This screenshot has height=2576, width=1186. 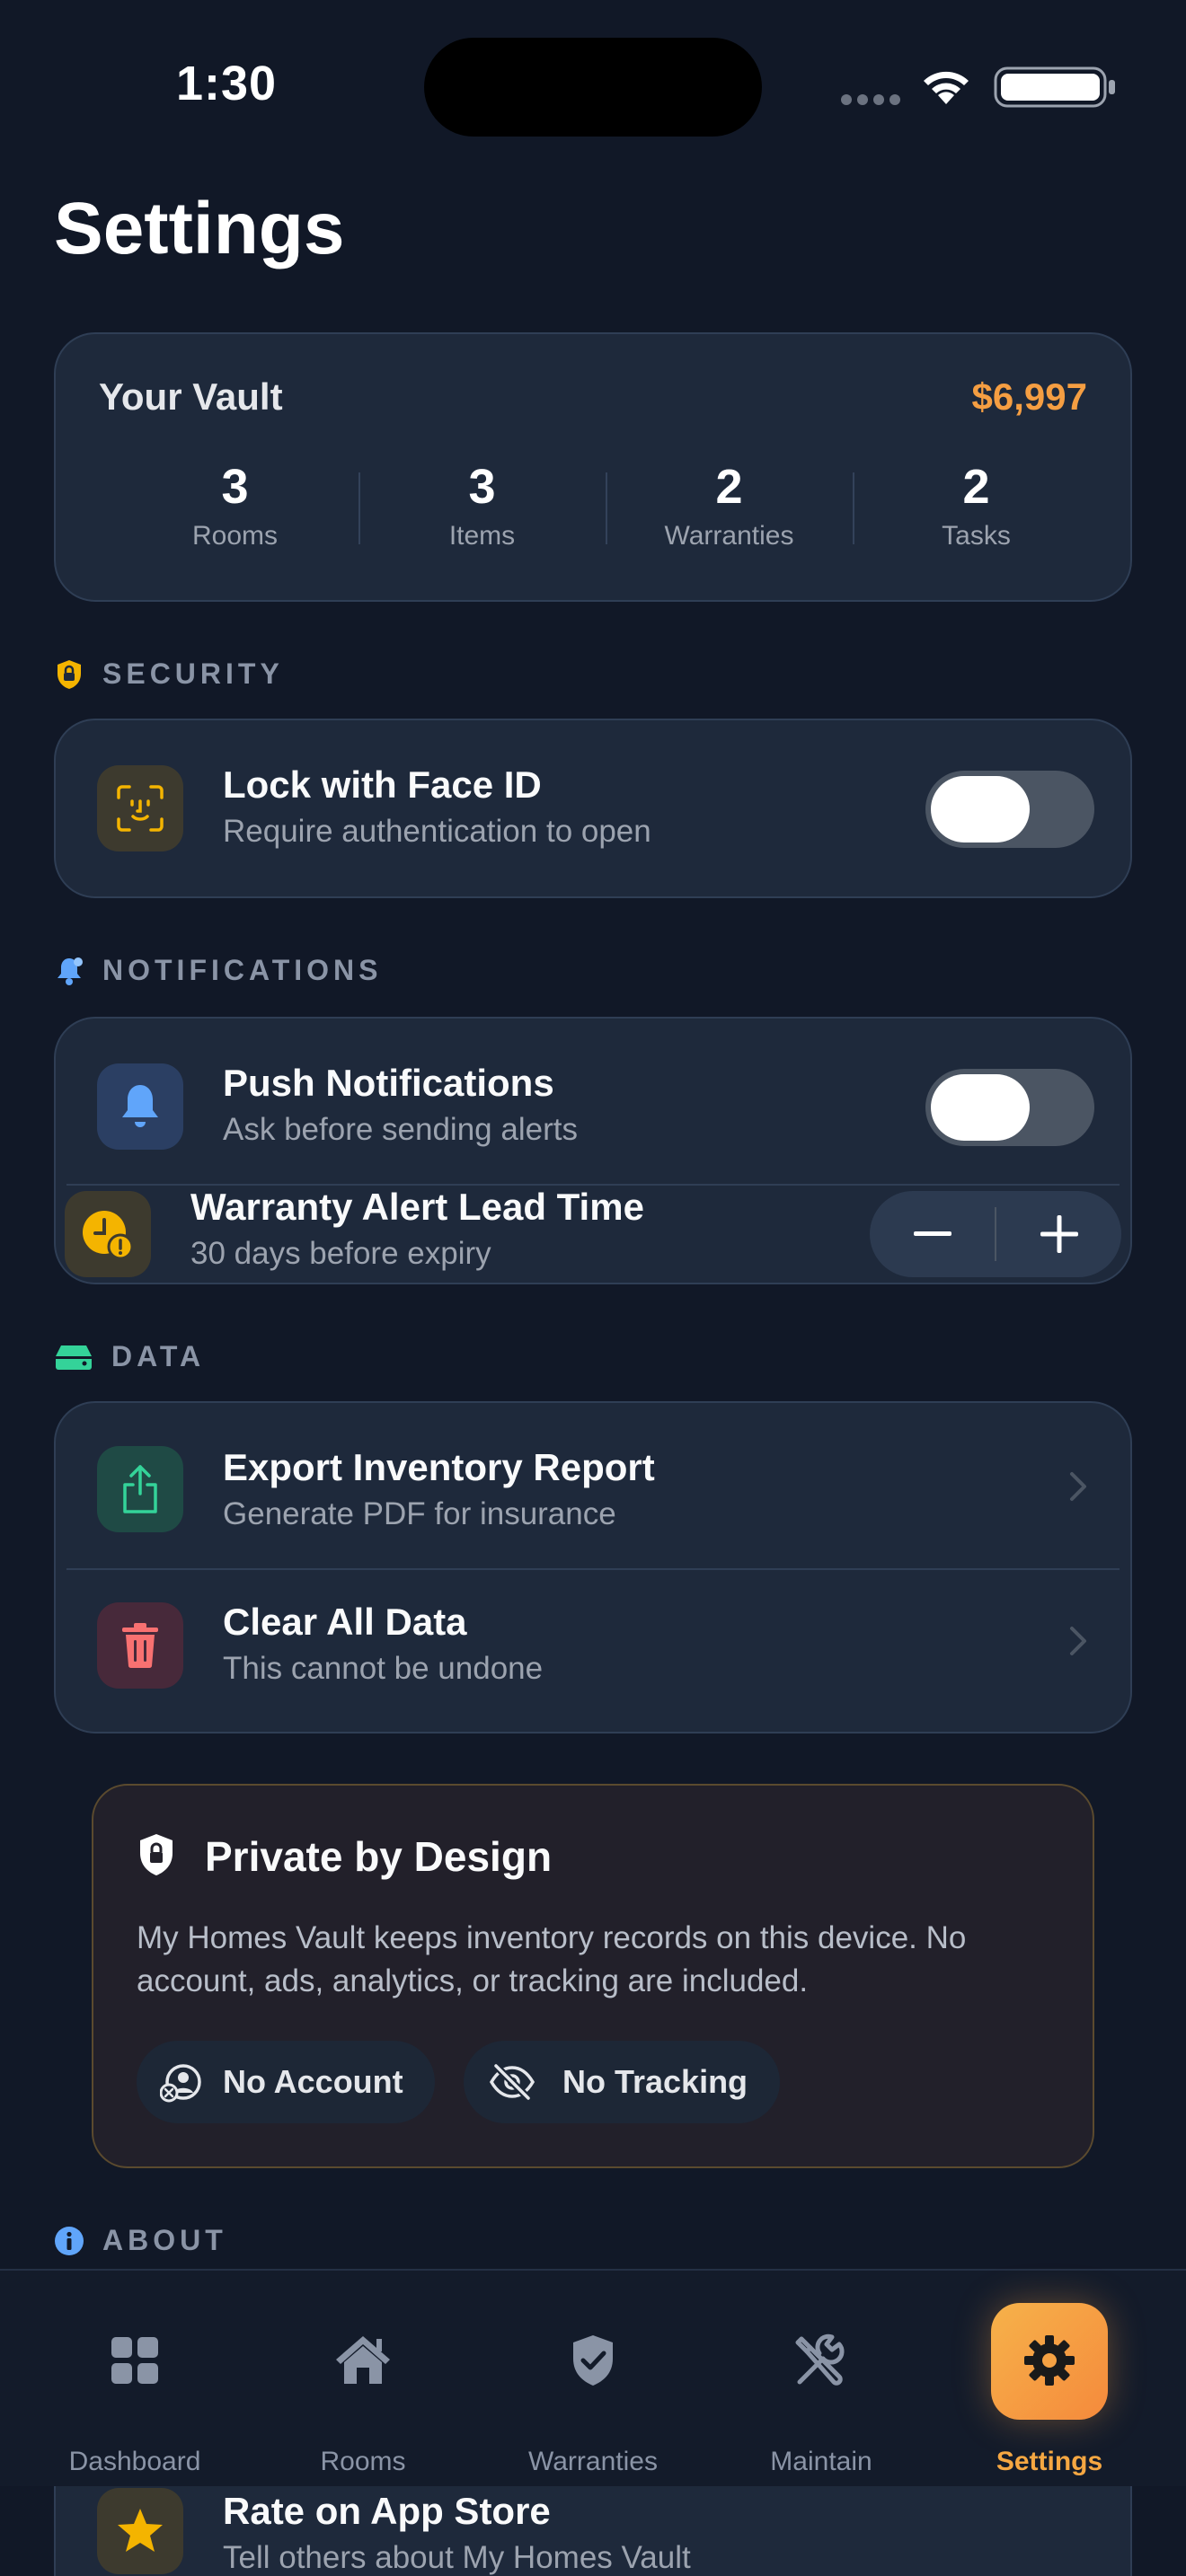 I want to click on section-header-data: DATA, so click(x=129, y=1356).